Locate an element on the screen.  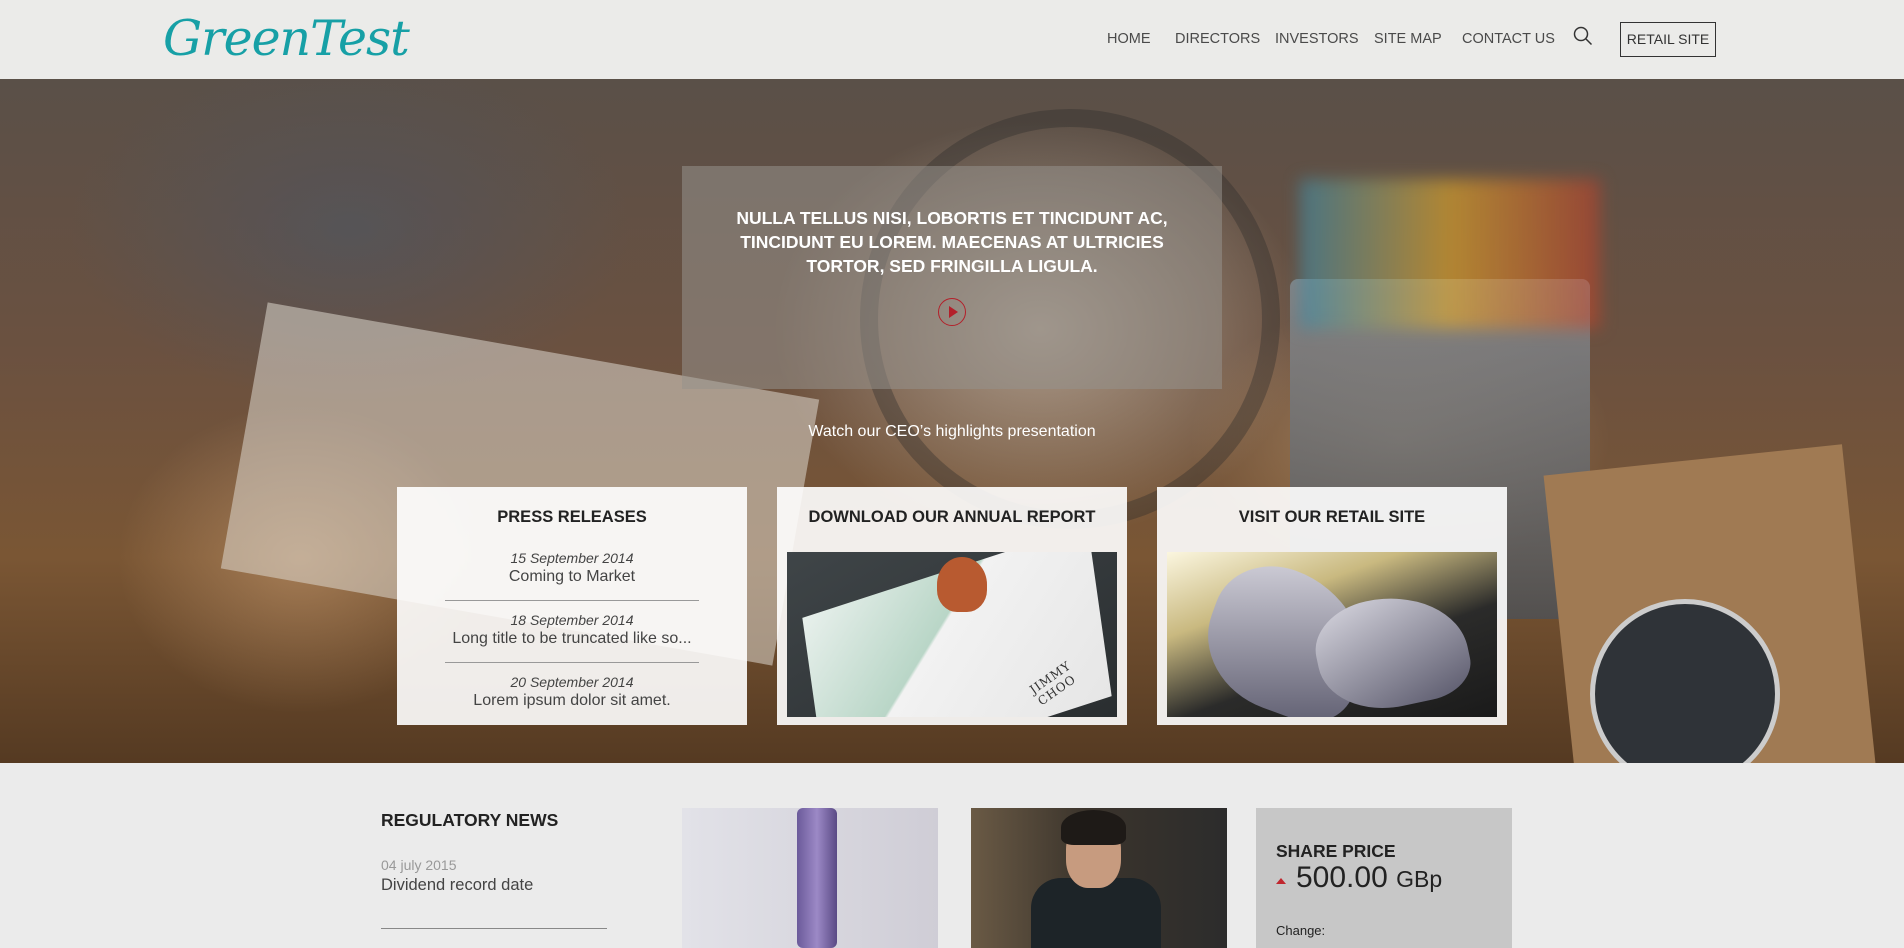
feature-tile-model is located at coordinates (1099, 878).